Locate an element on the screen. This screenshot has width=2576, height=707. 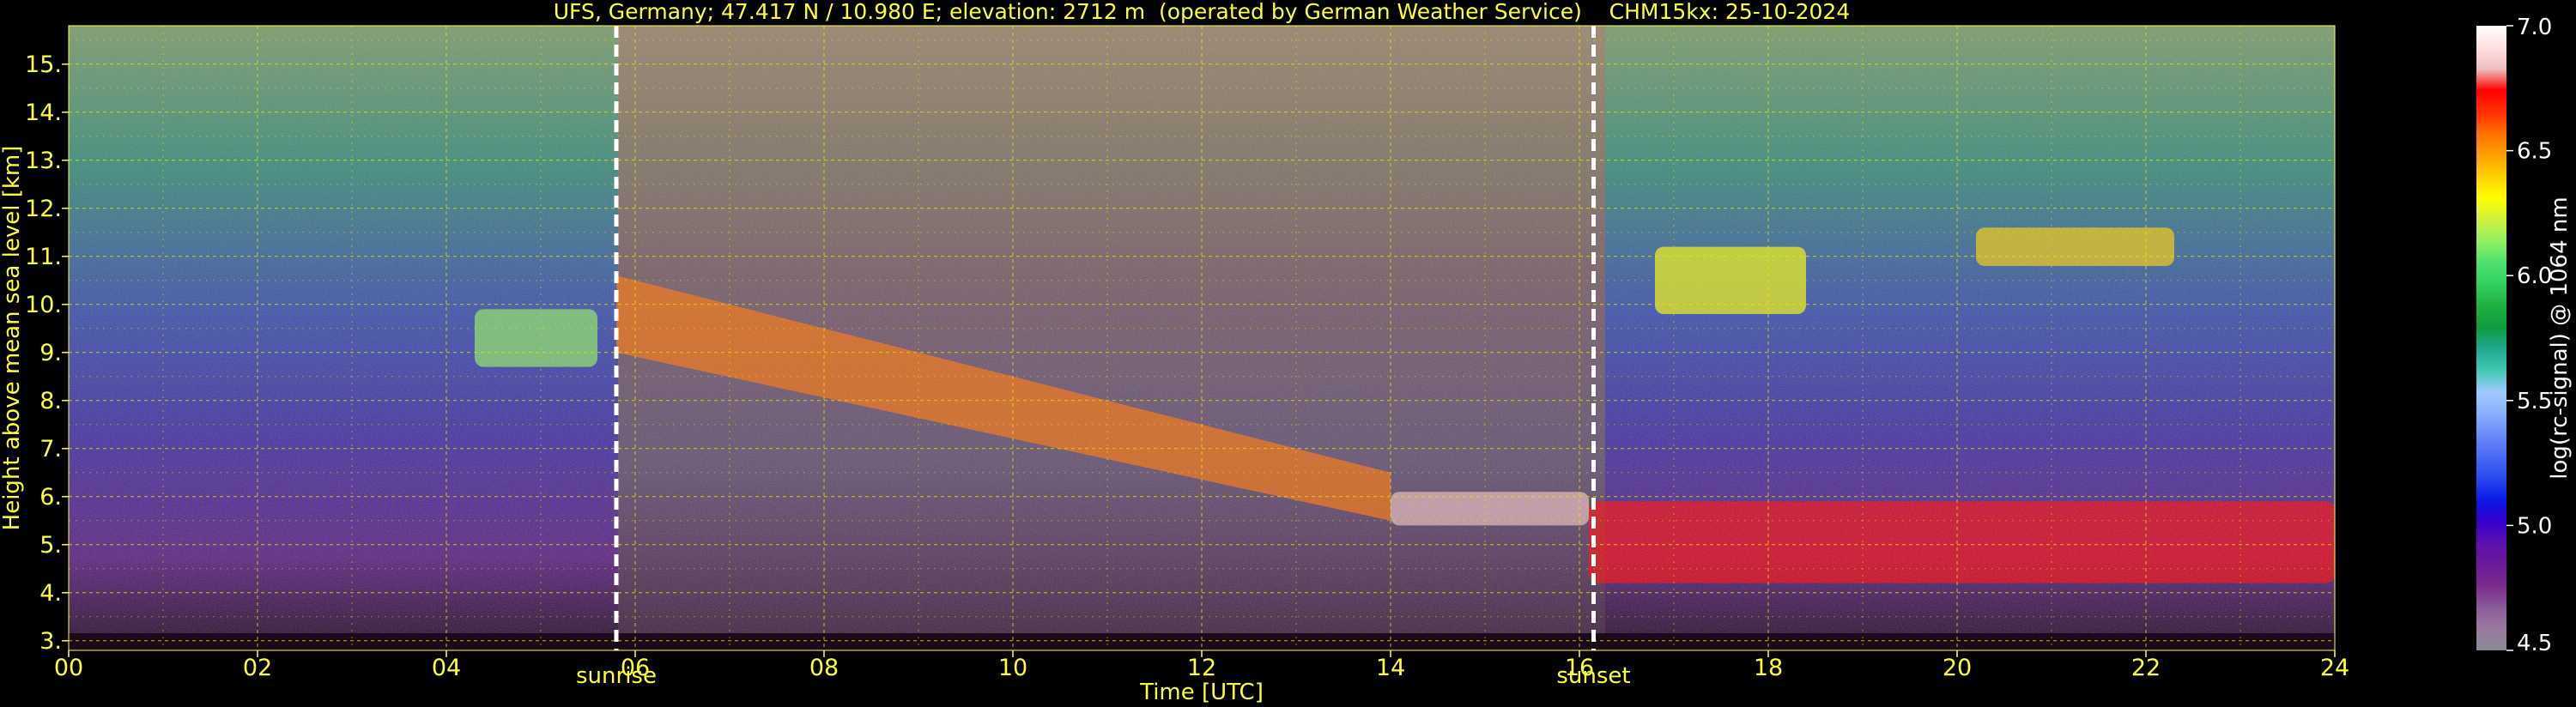
ground-band is located at coordinates (1202, 641).